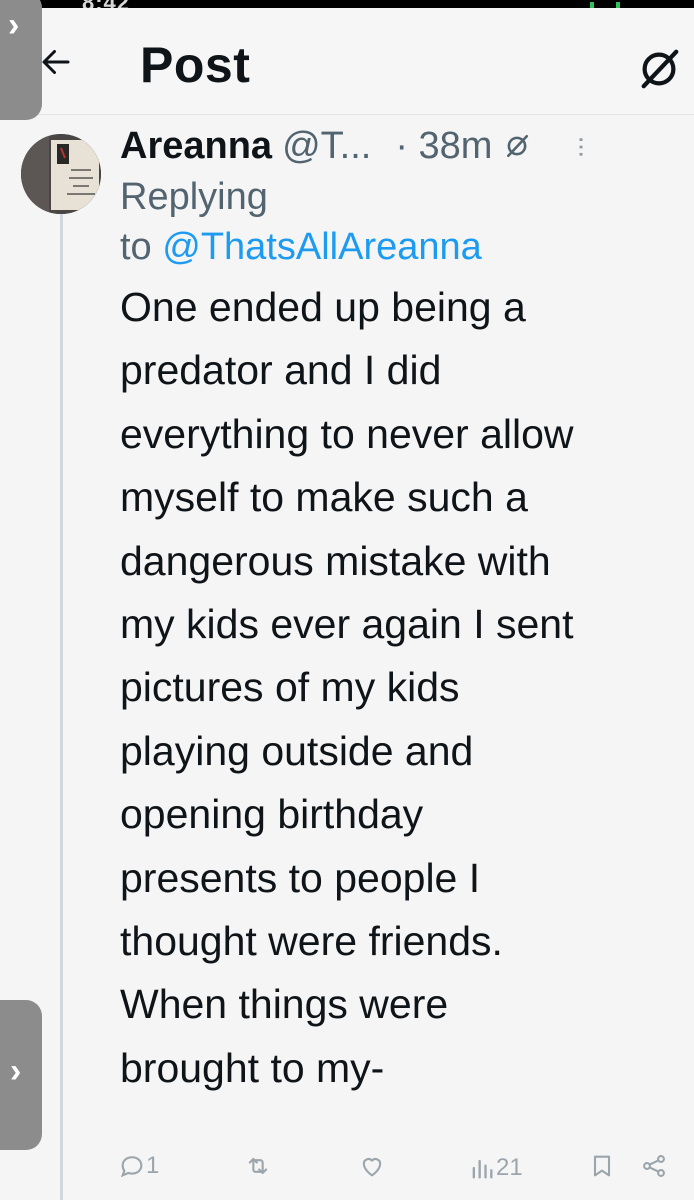 Image resolution: width=694 pixels, height=1200 pixels. Describe the element at coordinates (21, 60) in the screenshot. I see `side-panel-tab-top: ›` at that location.